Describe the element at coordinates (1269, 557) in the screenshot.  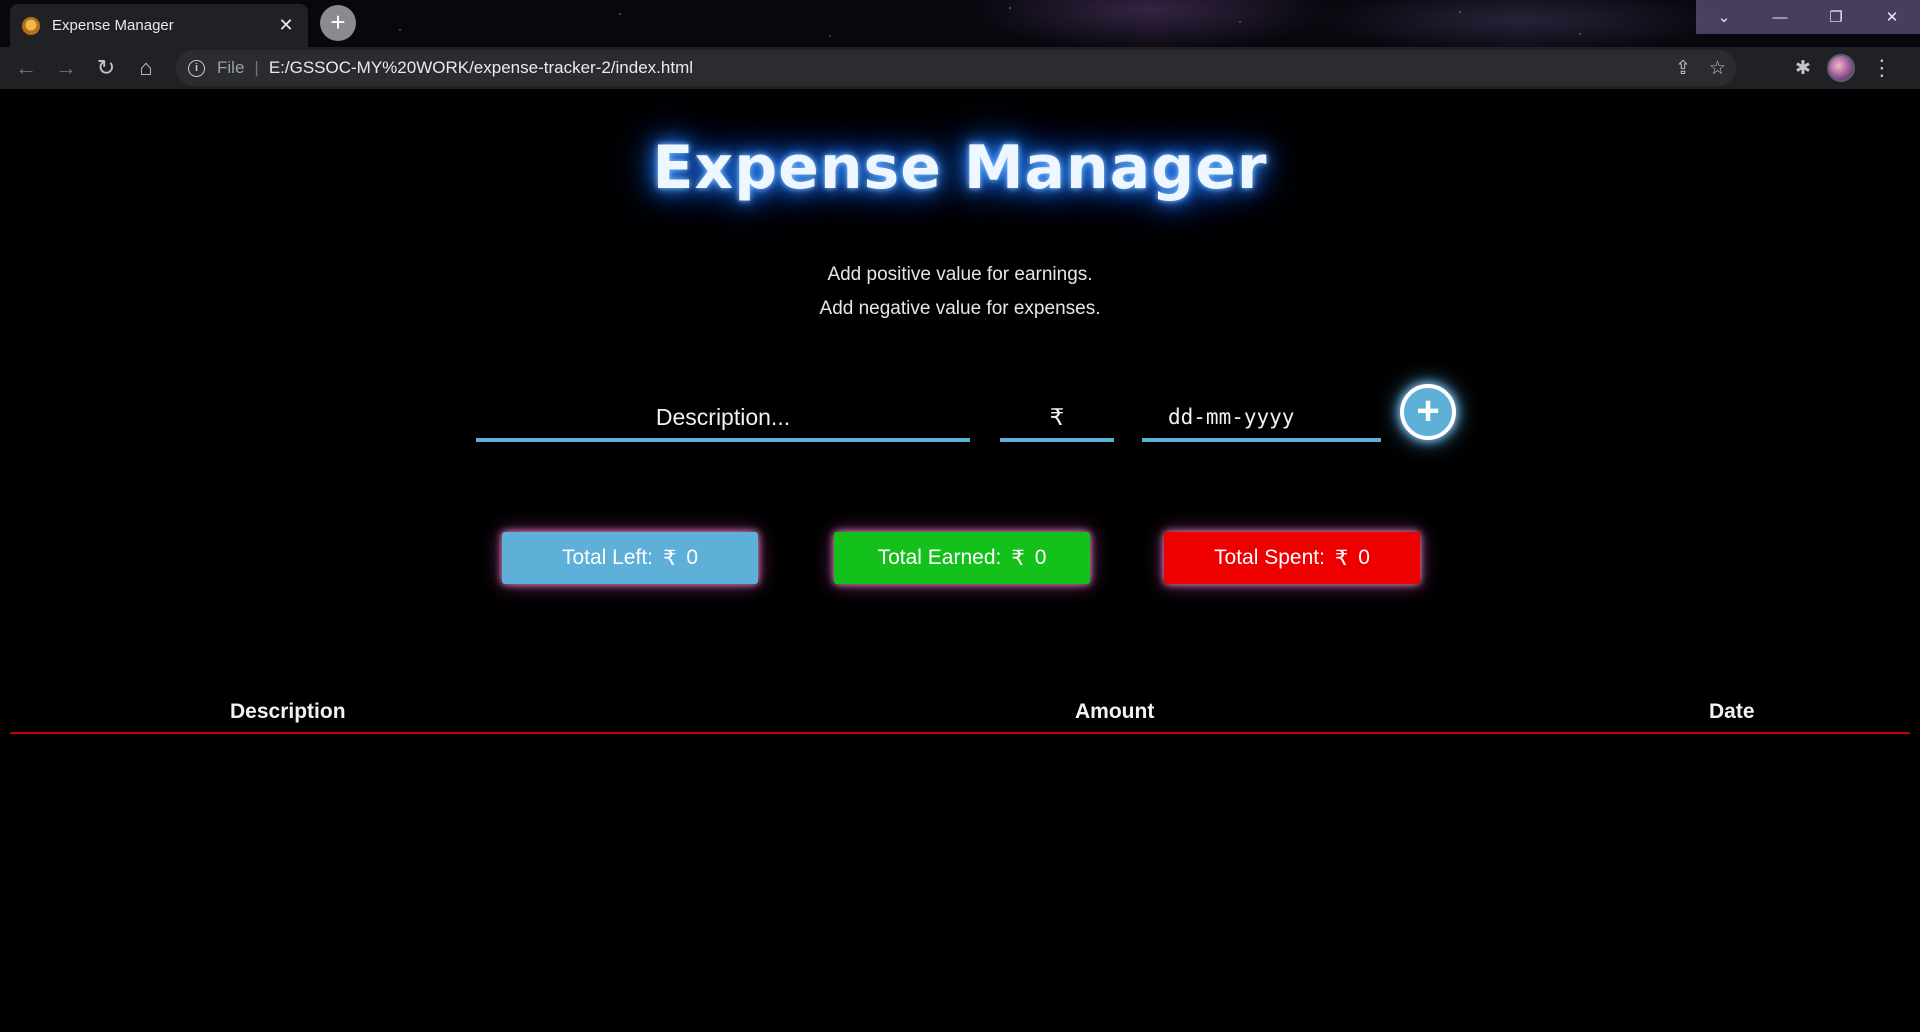
I see `total-spent-label: Total Spent:` at that location.